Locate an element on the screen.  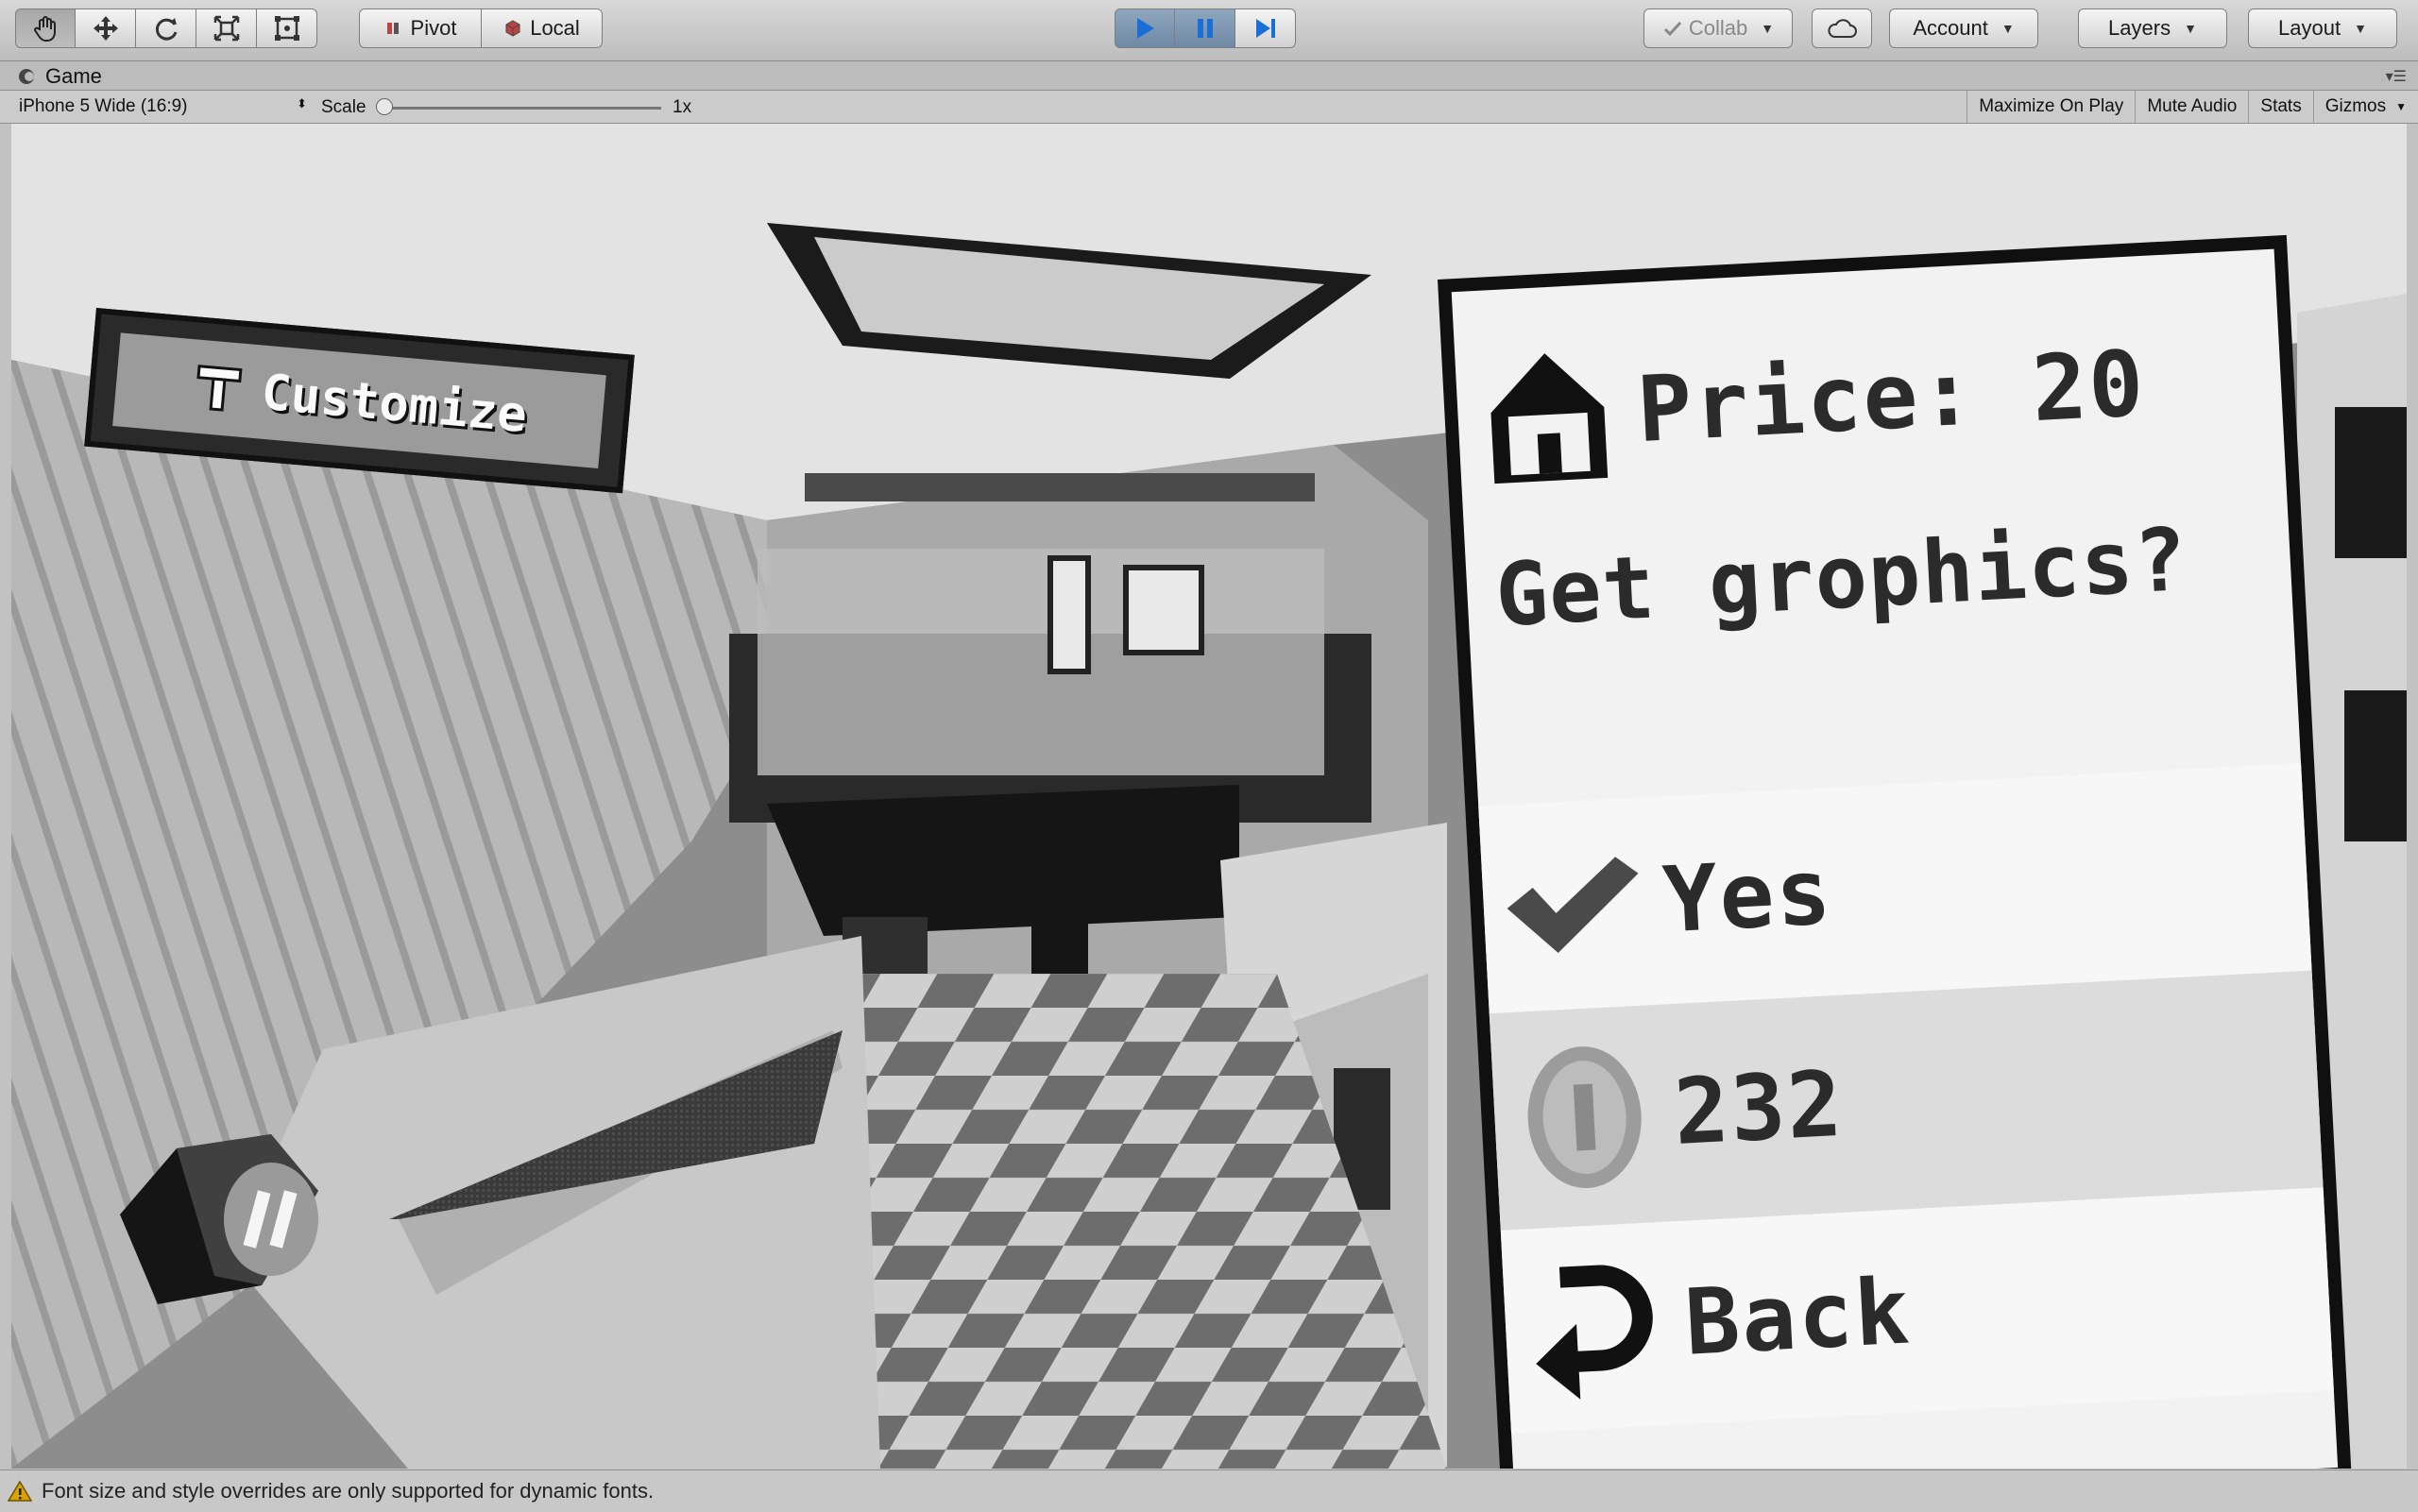
checkmark-icon is located at coordinates (1574, 905).